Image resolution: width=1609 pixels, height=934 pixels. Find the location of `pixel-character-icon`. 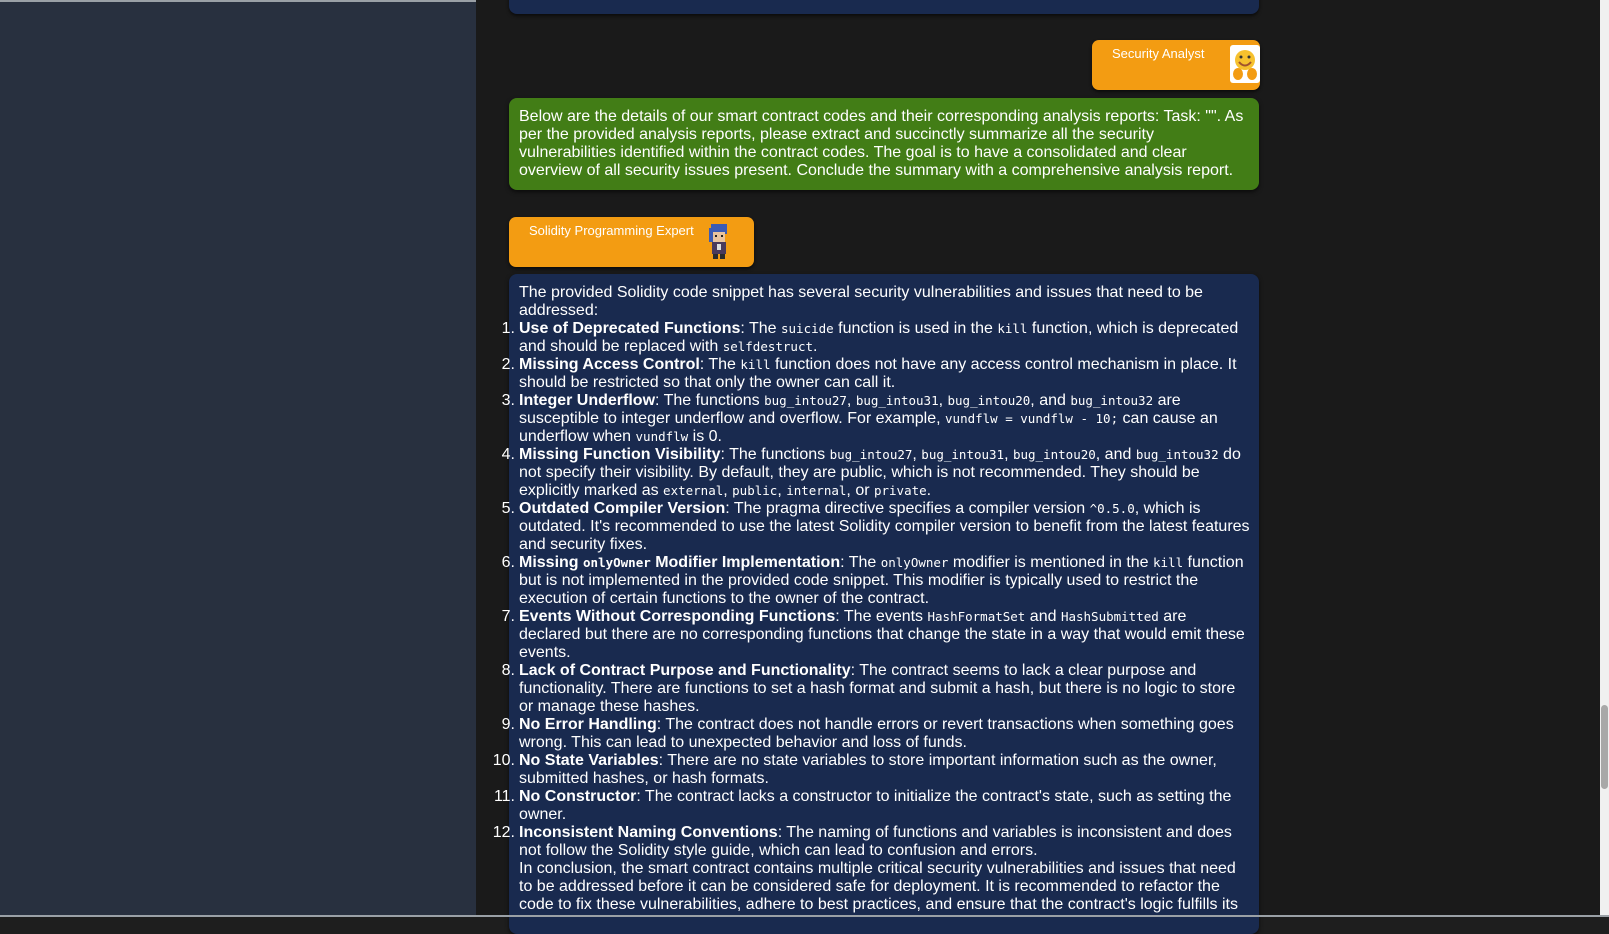

pixel-character-icon is located at coordinates (719, 241).